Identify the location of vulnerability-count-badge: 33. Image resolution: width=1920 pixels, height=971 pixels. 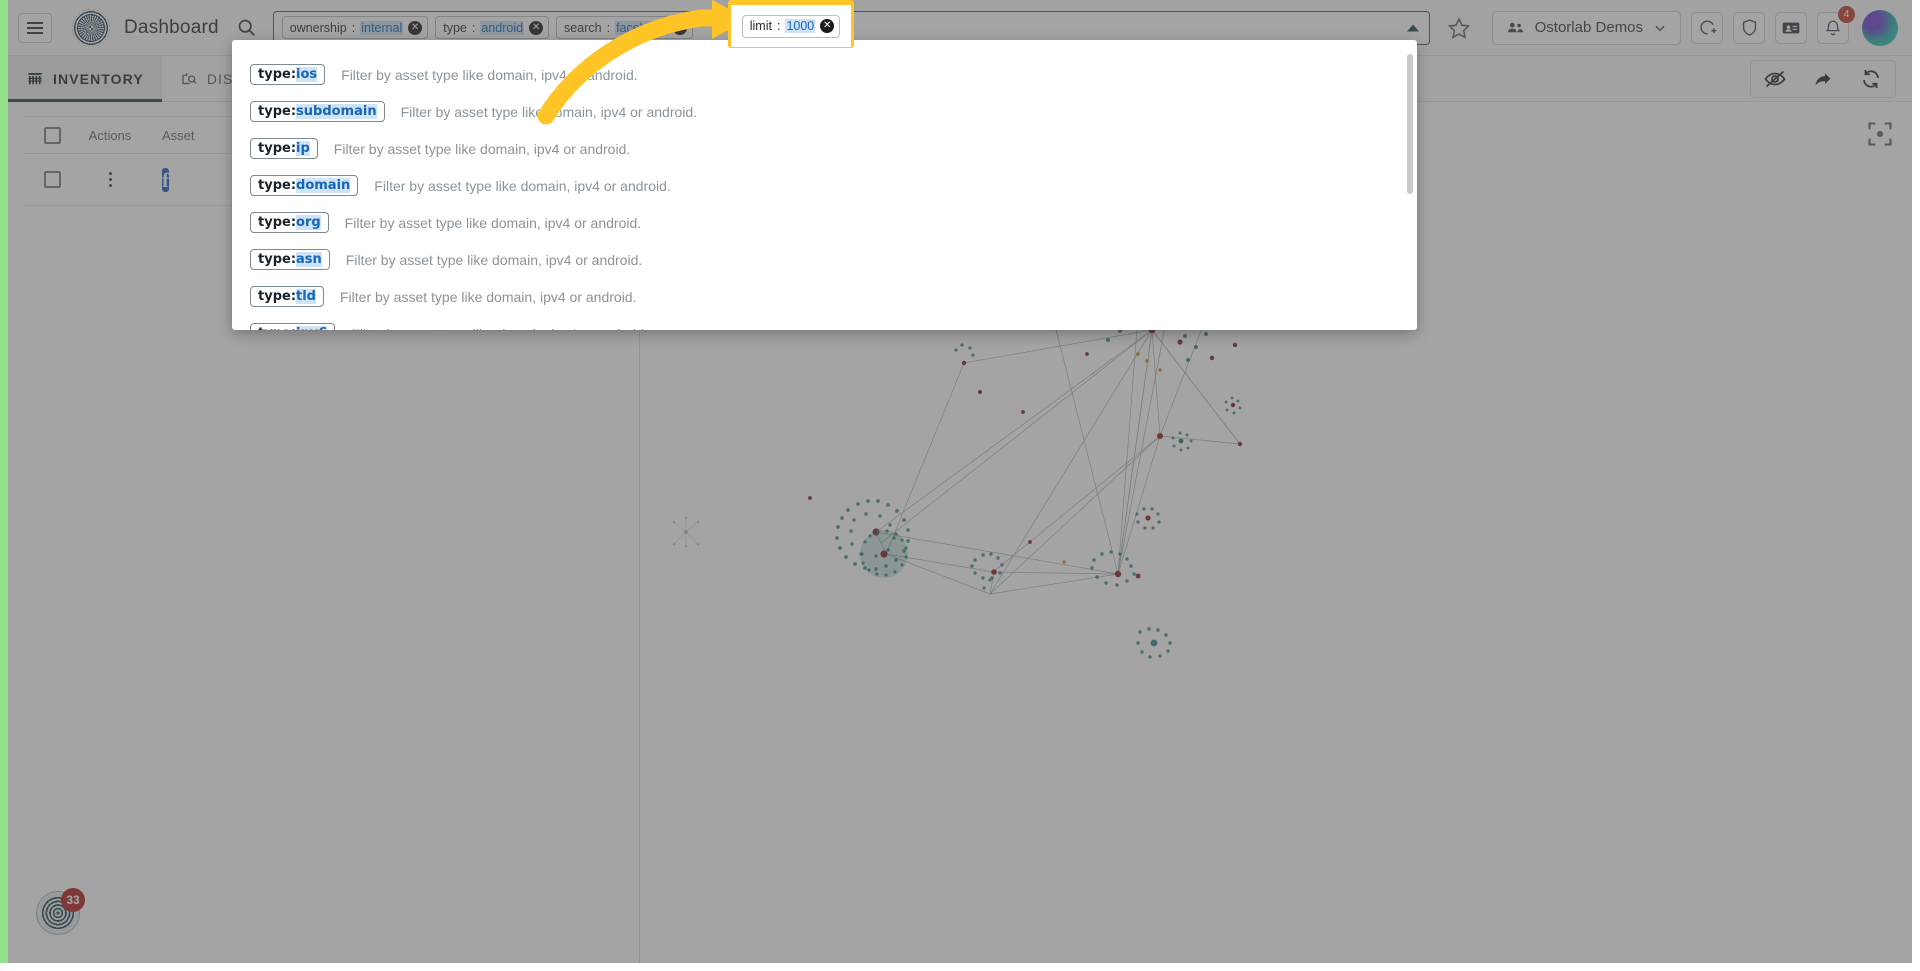
(73, 900).